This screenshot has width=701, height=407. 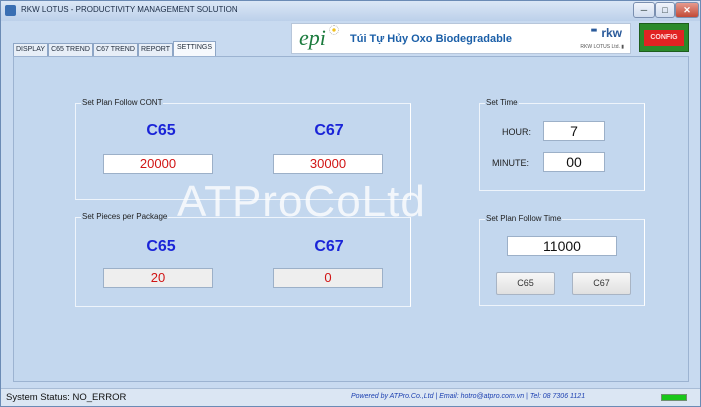 What do you see at coordinates (158, 164) in the screenshot?
I see `plan-cont-c65-input: 20000` at bounding box center [158, 164].